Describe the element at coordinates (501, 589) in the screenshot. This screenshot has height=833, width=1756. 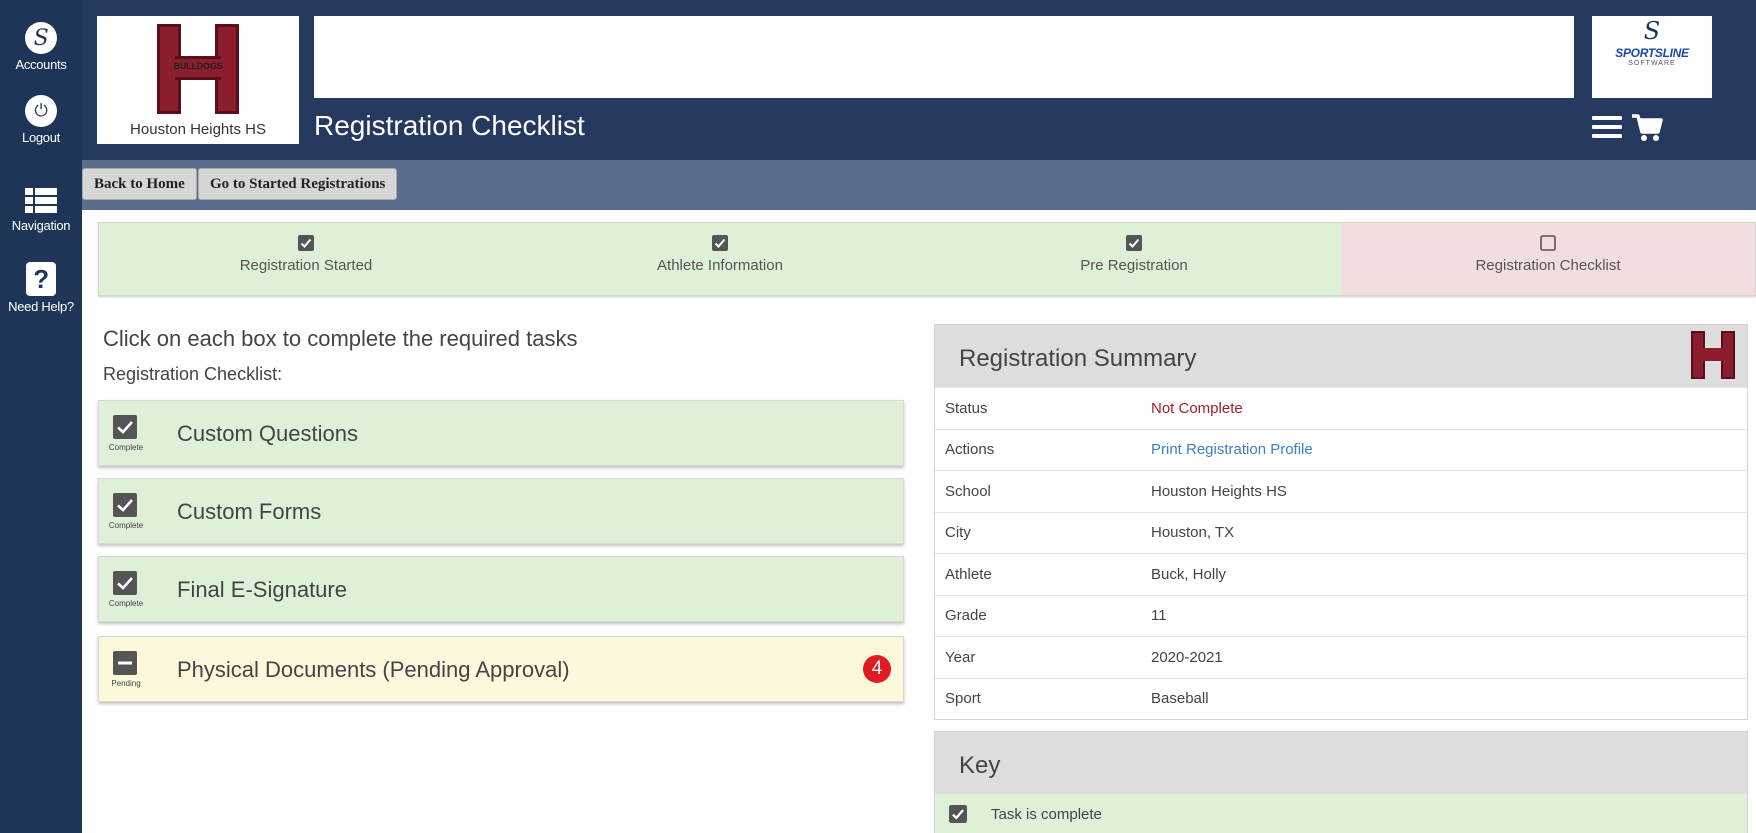
I see `task-final-e-signature: Complete Final E-Signature` at that location.